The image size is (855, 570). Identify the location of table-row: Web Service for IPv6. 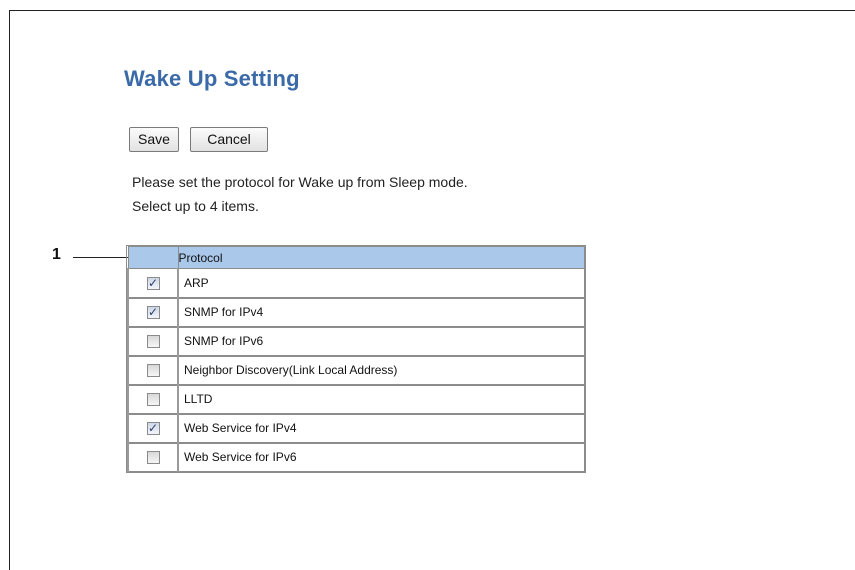
(356, 456).